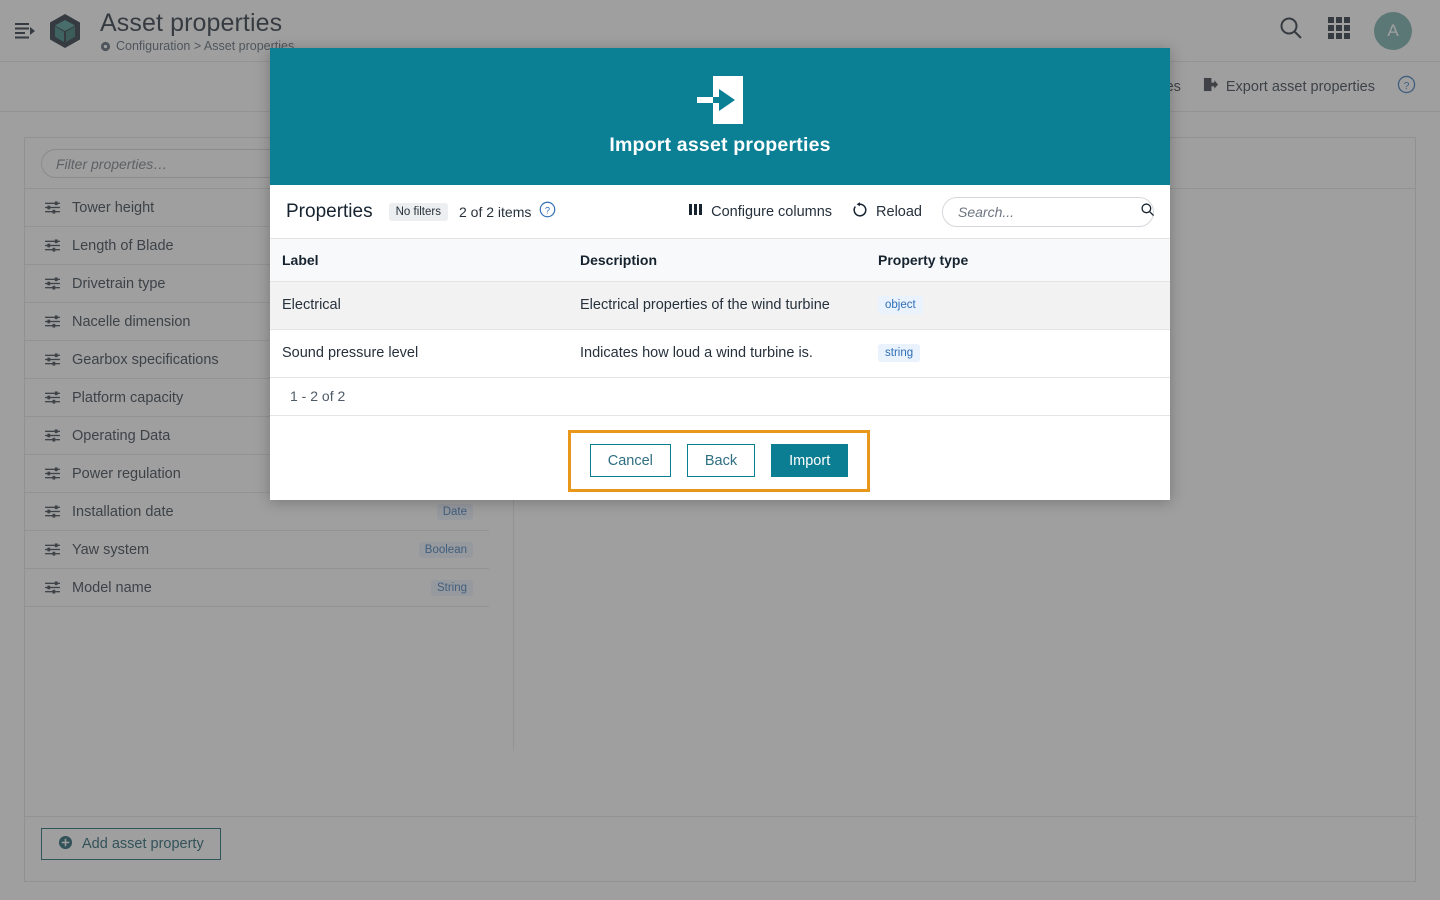 The width and height of the screenshot is (1440, 900). I want to click on dialog-search-input, so click(1049, 211).